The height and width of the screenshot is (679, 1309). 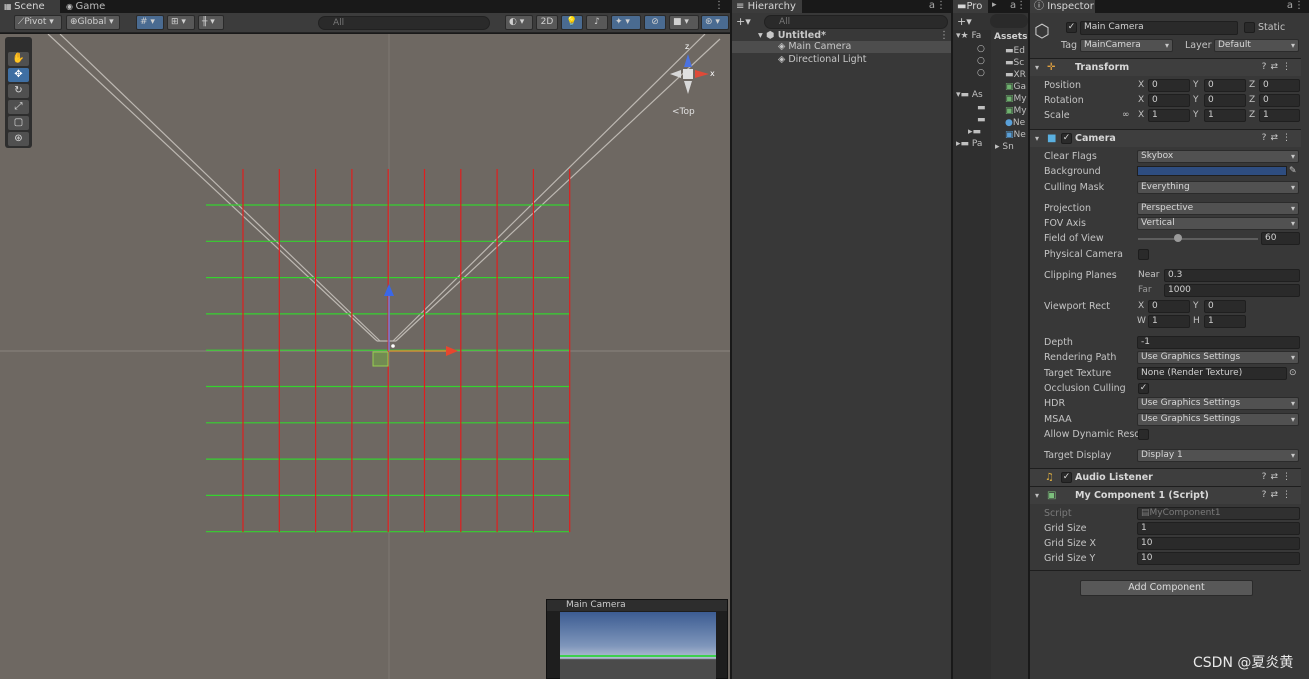 I want to click on depth-field: -1, so click(x=1218, y=342).